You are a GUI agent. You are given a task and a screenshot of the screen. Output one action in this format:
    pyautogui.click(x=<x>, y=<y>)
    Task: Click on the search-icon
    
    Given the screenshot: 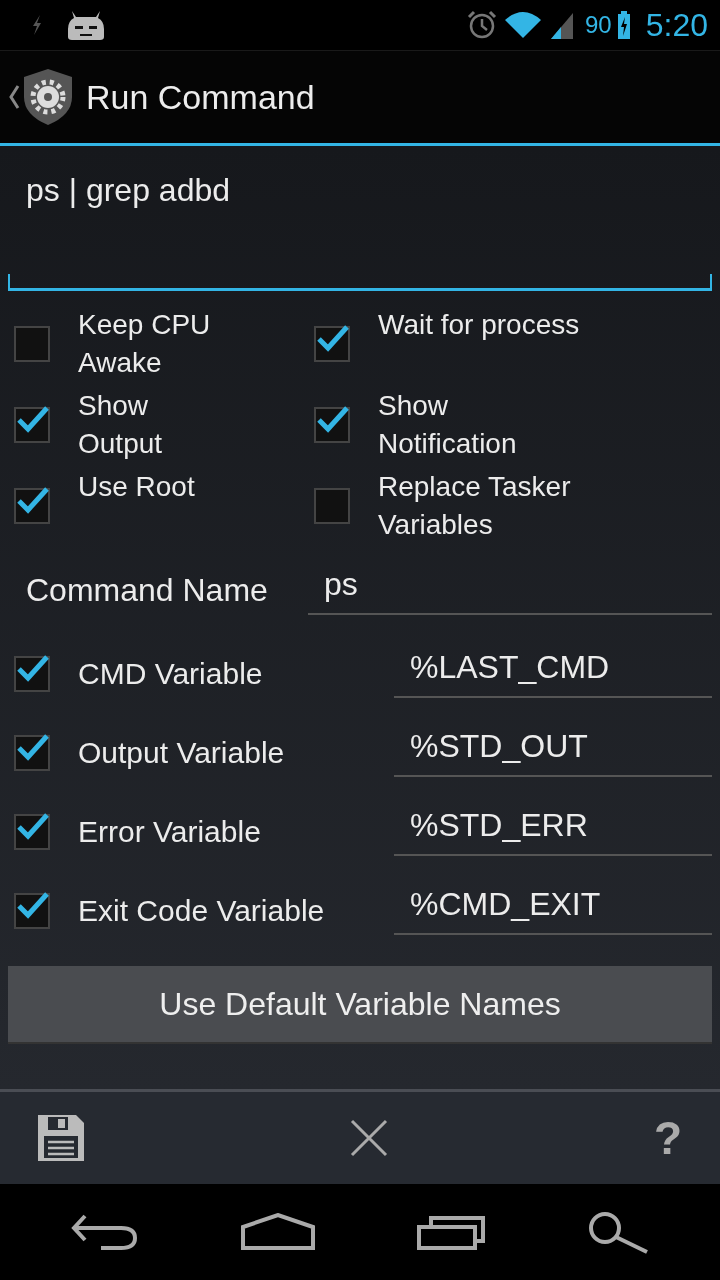 What is the action you would take?
    pyautogui.click(x=618, y=1232)
    